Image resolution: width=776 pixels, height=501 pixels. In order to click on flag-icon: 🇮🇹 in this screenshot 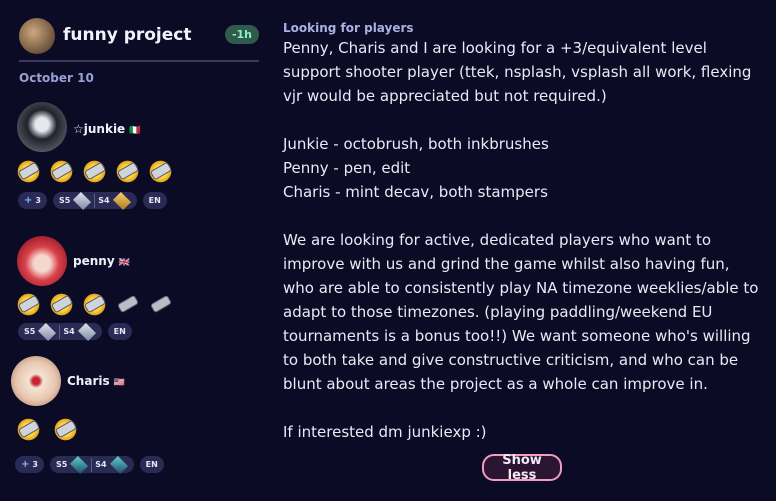, I will do `click(135, 131)`.